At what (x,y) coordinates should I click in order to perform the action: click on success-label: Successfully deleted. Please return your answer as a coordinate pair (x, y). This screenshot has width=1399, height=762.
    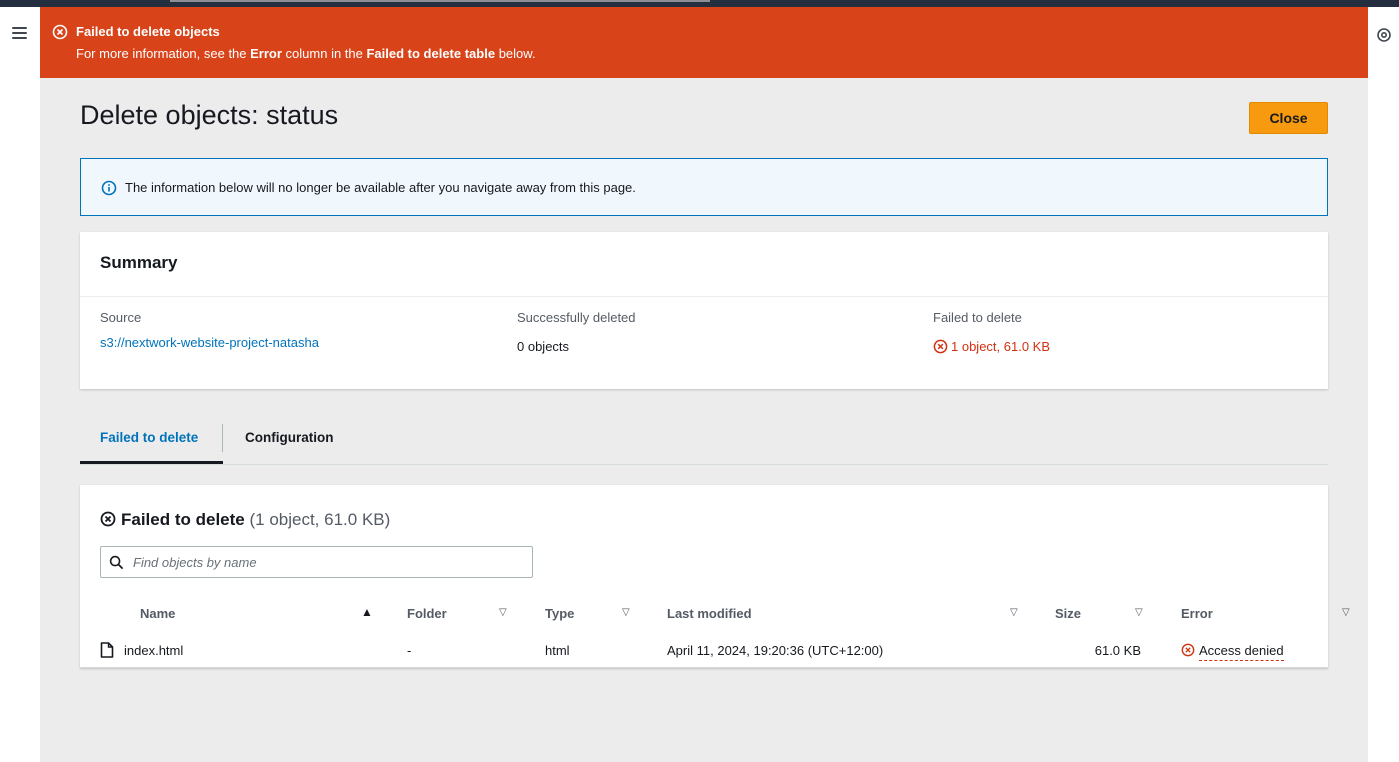
    Looking at the image, I should click on (576, 317).